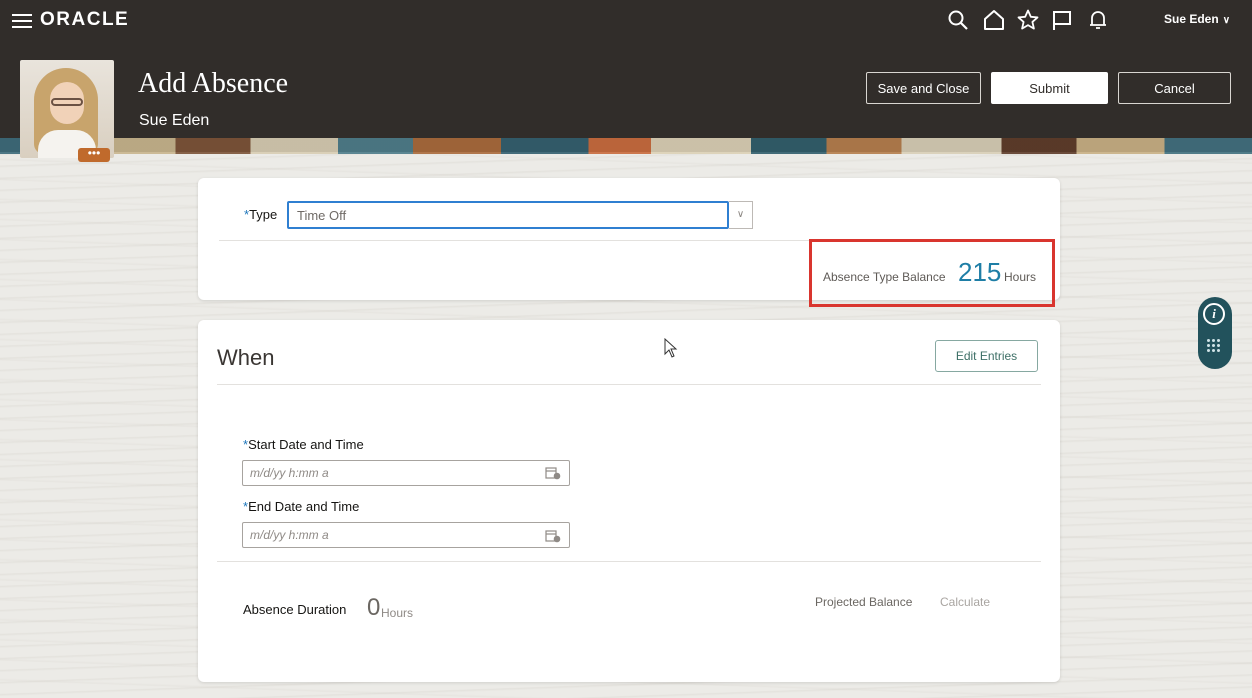 The width and height of the screenshot is (1252, 698). Describe the element at coordinates (626, 146) in the screenshot. I see `header-decoration` at that location.